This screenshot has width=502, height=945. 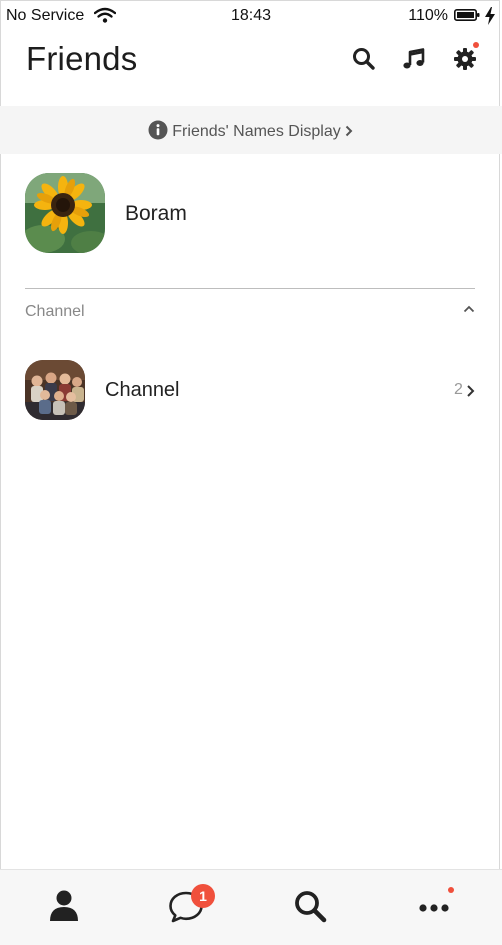 I want to click on status-bar: No Service 18:43 110%, so click(x=251, y=16).